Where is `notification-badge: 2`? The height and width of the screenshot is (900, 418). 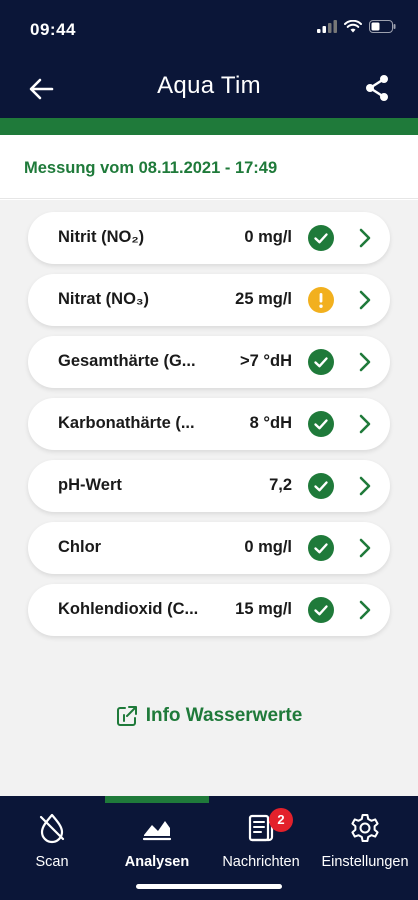 notification-badge: 2 is located at coordinates (281, 820).